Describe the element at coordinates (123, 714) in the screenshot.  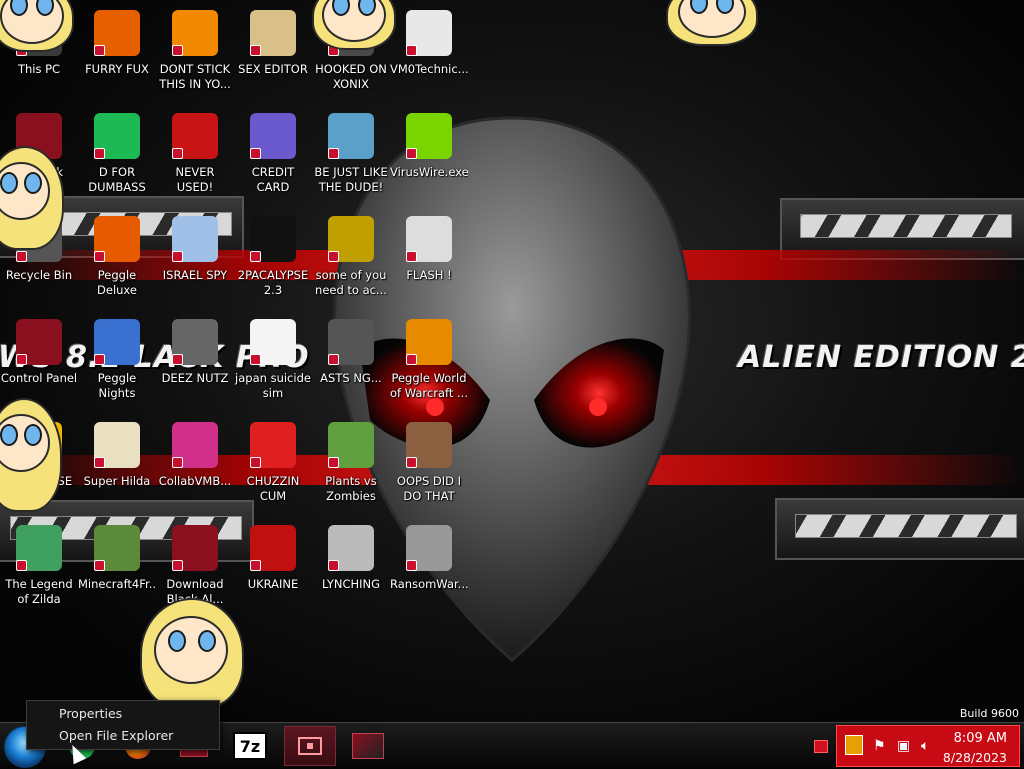
I see `menu-item-properties: Properties` at that location.